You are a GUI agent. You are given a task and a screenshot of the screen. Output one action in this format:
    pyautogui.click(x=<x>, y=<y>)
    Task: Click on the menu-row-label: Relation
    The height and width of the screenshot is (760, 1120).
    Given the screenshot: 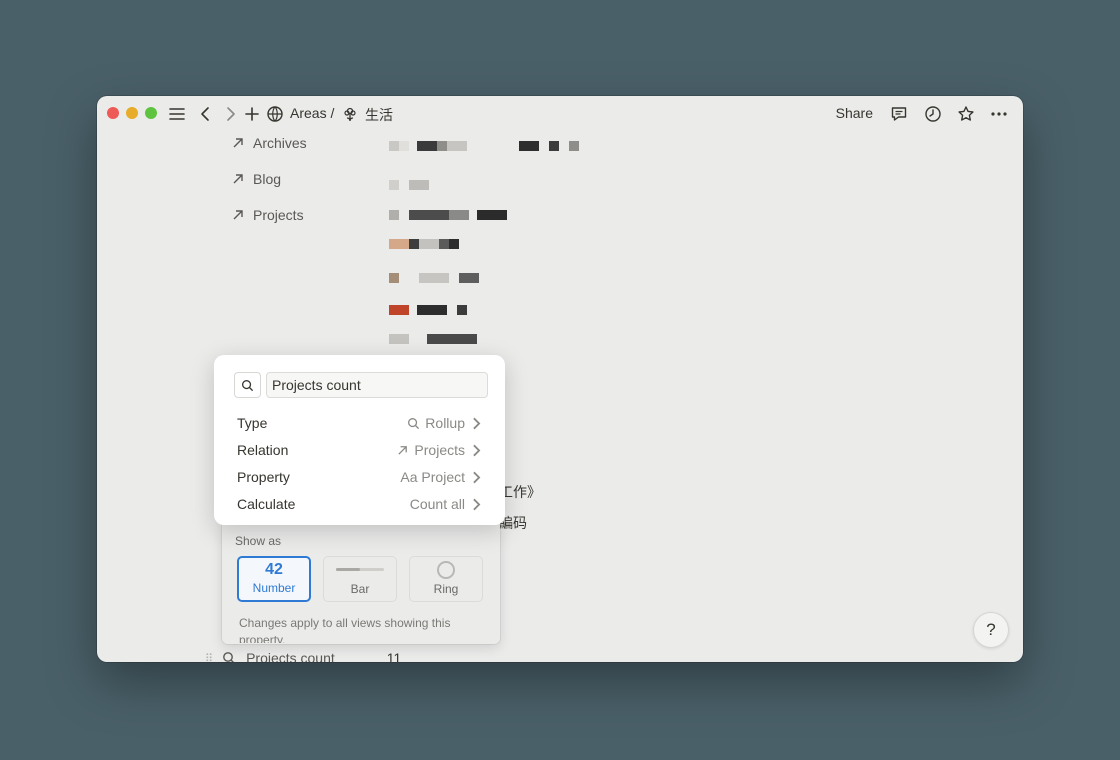 What is the action you would take?
    pyautogui.click(x=263, y=450)
    